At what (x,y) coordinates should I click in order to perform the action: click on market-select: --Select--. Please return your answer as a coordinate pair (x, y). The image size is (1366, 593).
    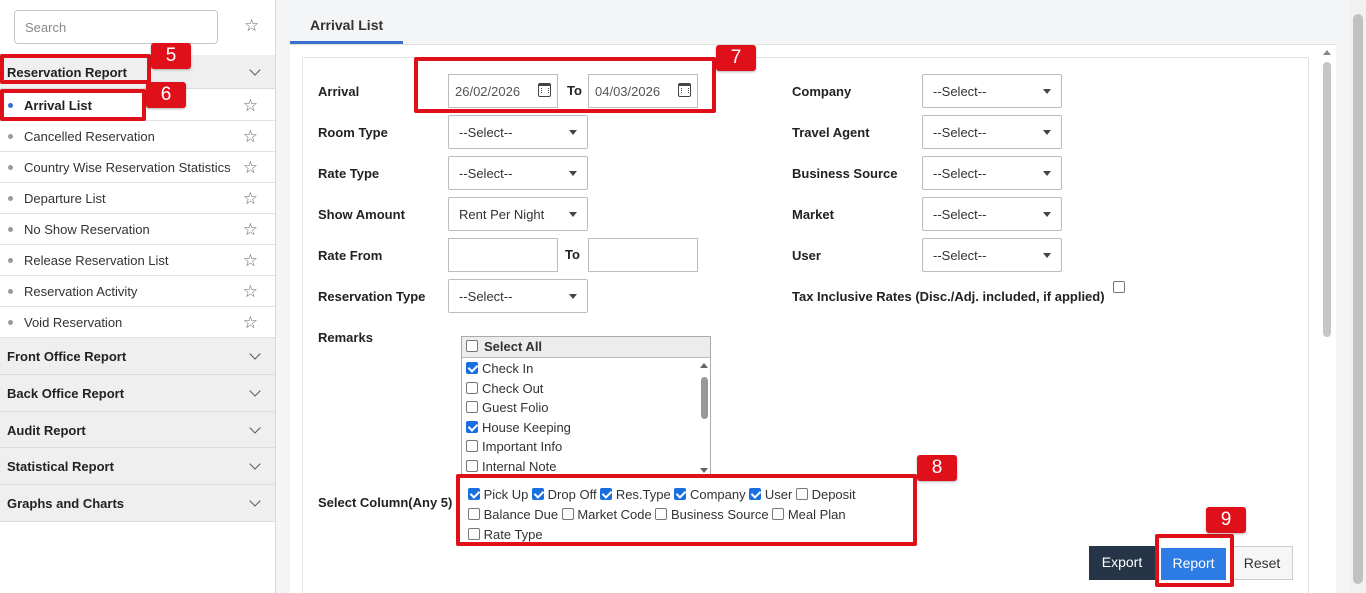
    Looking at the image, I should click on (992, 214).